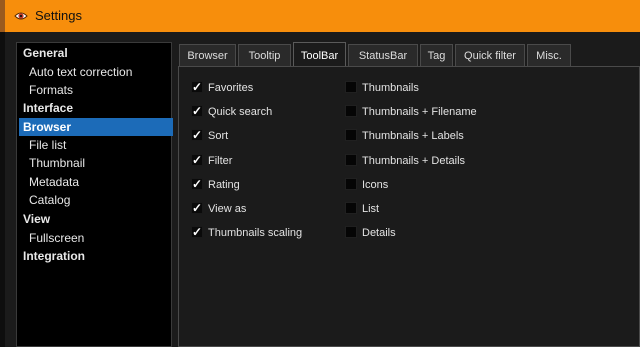 The width and height of the screenshot is (640, 347). I want to click on checkbox-thumbnails, so click(351, 87).